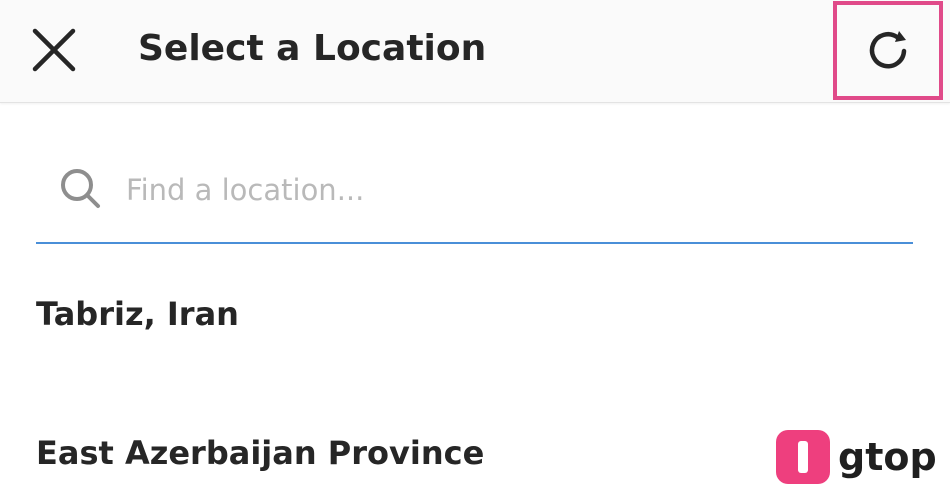 The image size is (950, 500). Describe the element at coordinates (137, 314) in the screenshot. I see `location-result-item: Tabriz, Iran` at that location.